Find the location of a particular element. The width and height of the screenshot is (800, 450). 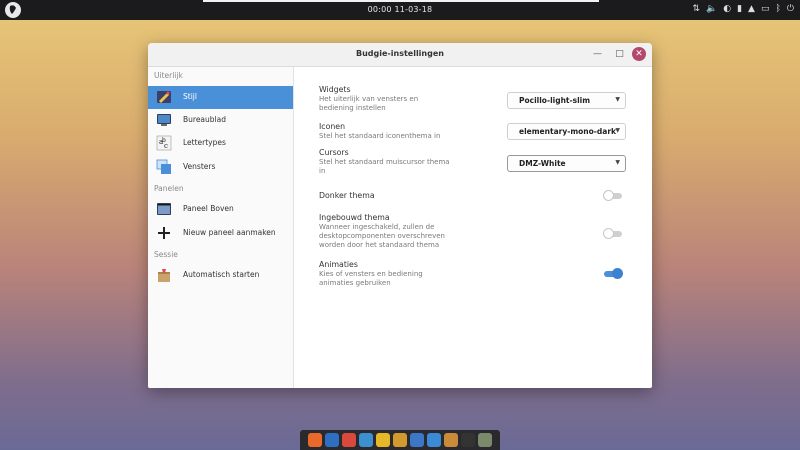

sidebar-item-bureaublad: Bureaublad is located at coordinates (220, 120).